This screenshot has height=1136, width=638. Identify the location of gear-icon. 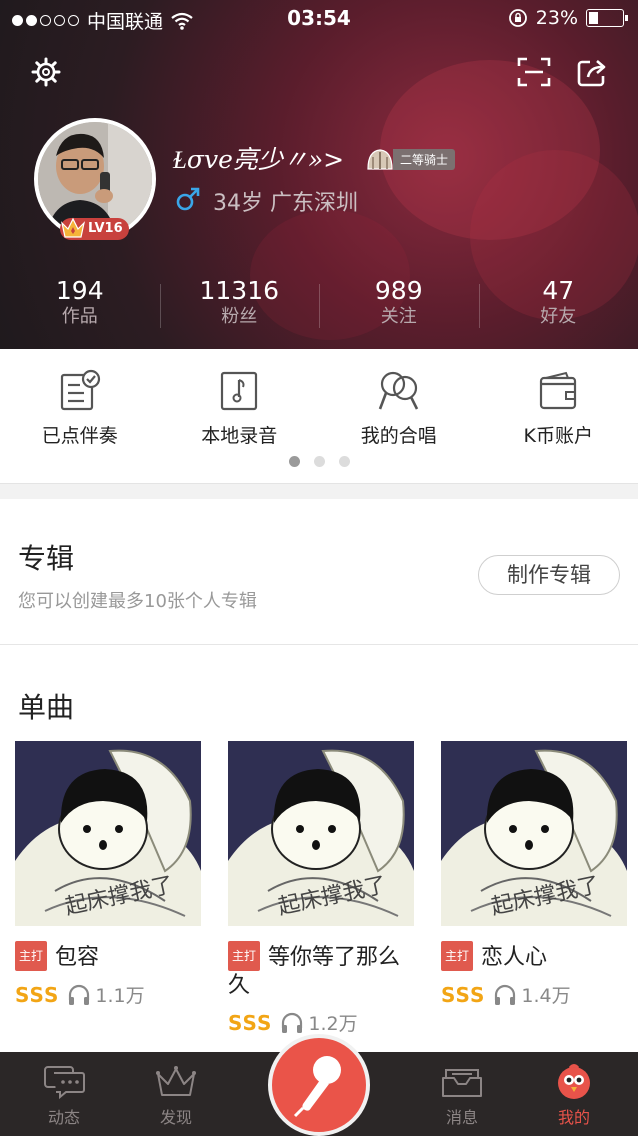
(46, 72).